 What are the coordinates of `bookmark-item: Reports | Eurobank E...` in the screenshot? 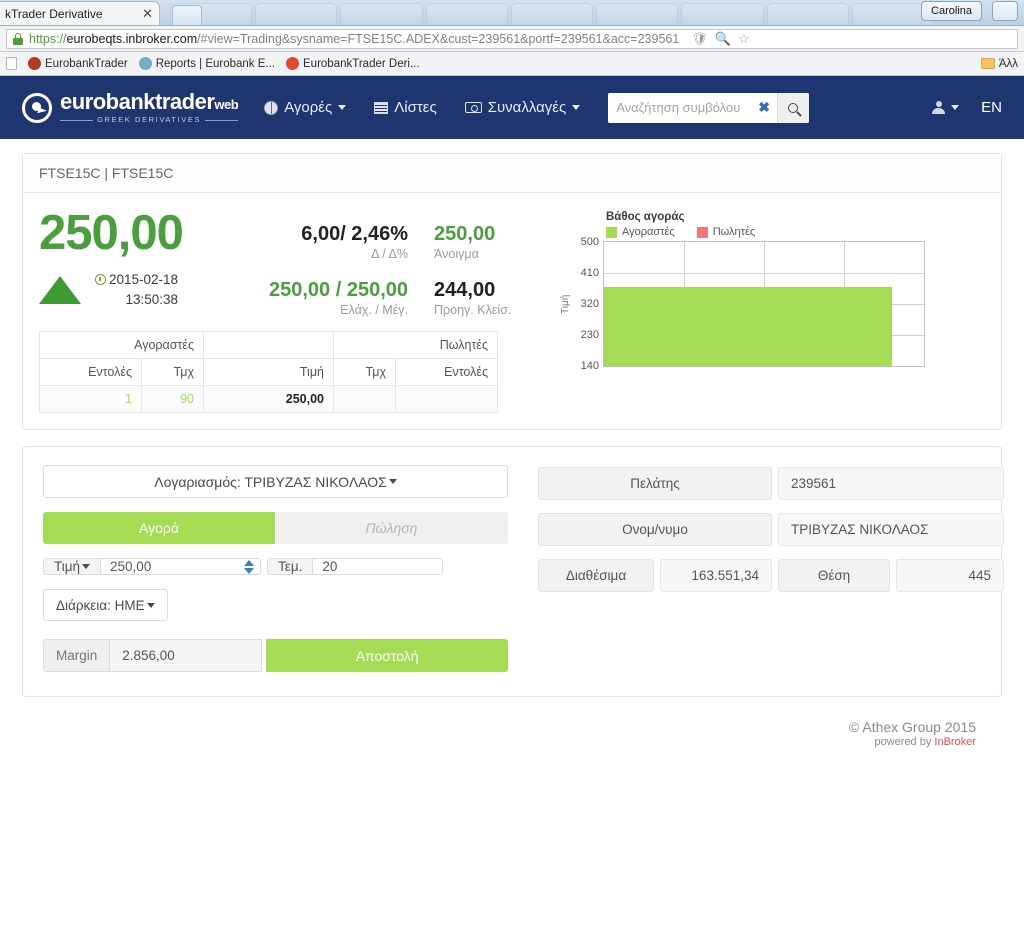 It's located at (207, 63).